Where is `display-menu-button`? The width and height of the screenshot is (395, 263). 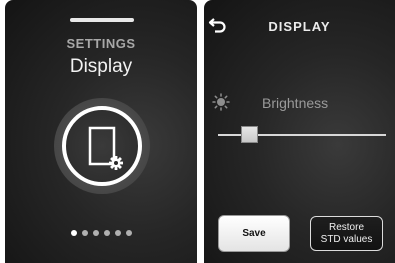 display-menu-button is located at coordinates (102, 146).